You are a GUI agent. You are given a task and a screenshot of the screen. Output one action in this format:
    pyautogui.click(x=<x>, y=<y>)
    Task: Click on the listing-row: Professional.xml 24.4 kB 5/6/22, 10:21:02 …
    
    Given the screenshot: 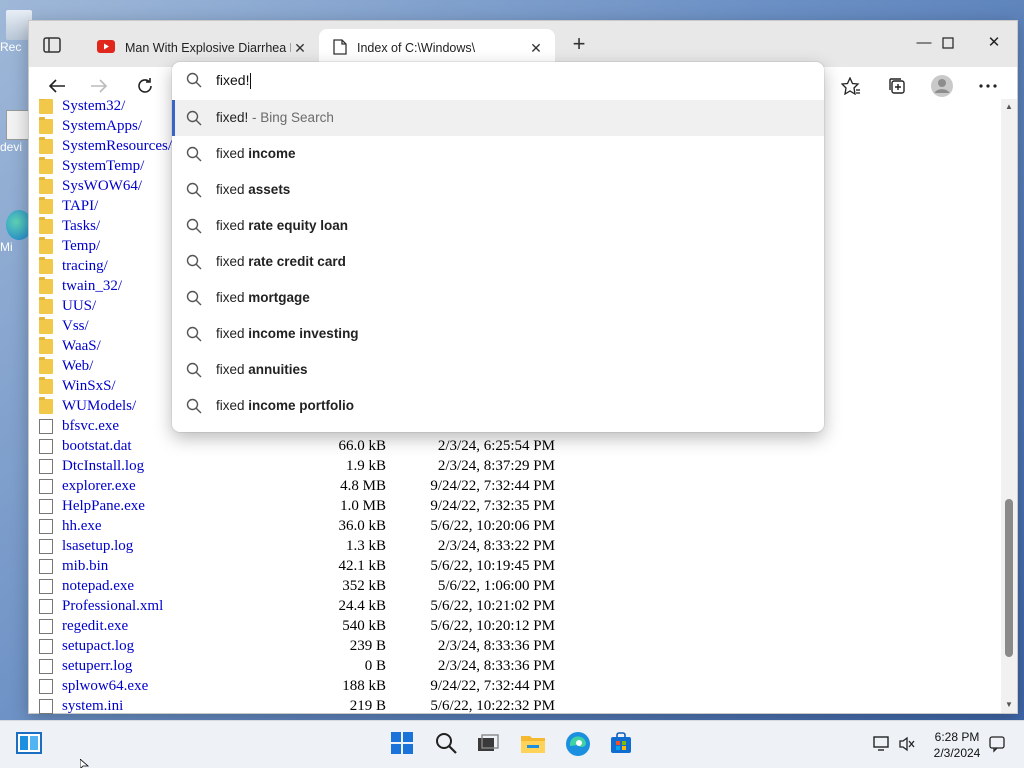 What is the action you would take?
    pyautogui.click(x=519, y=607)
    